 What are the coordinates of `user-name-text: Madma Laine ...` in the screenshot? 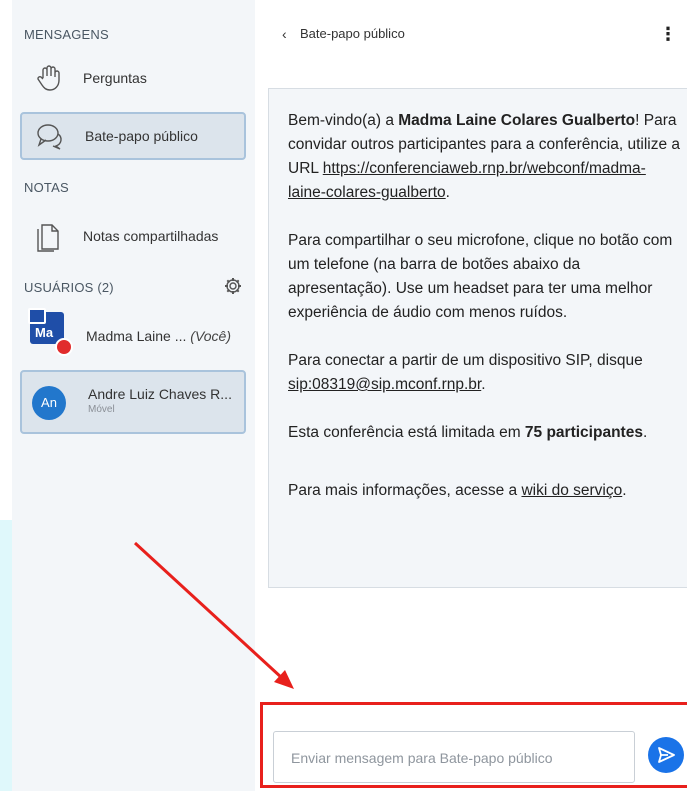 It's located at (138, 336).